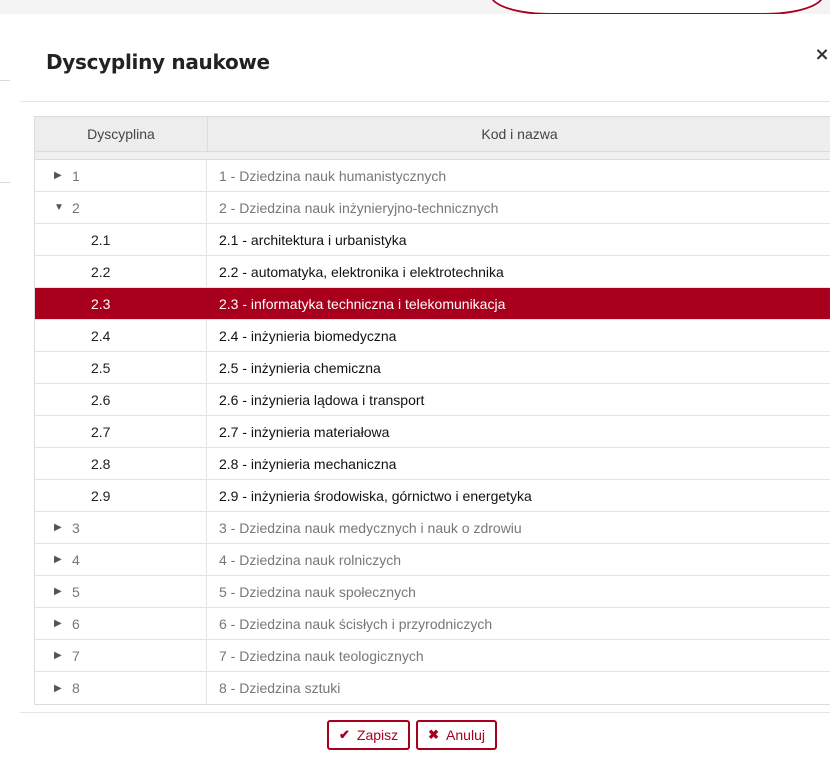  I want to click on discipline-row: 2.1 2.1 - architektura i urbanistyka, so click(432, 240).